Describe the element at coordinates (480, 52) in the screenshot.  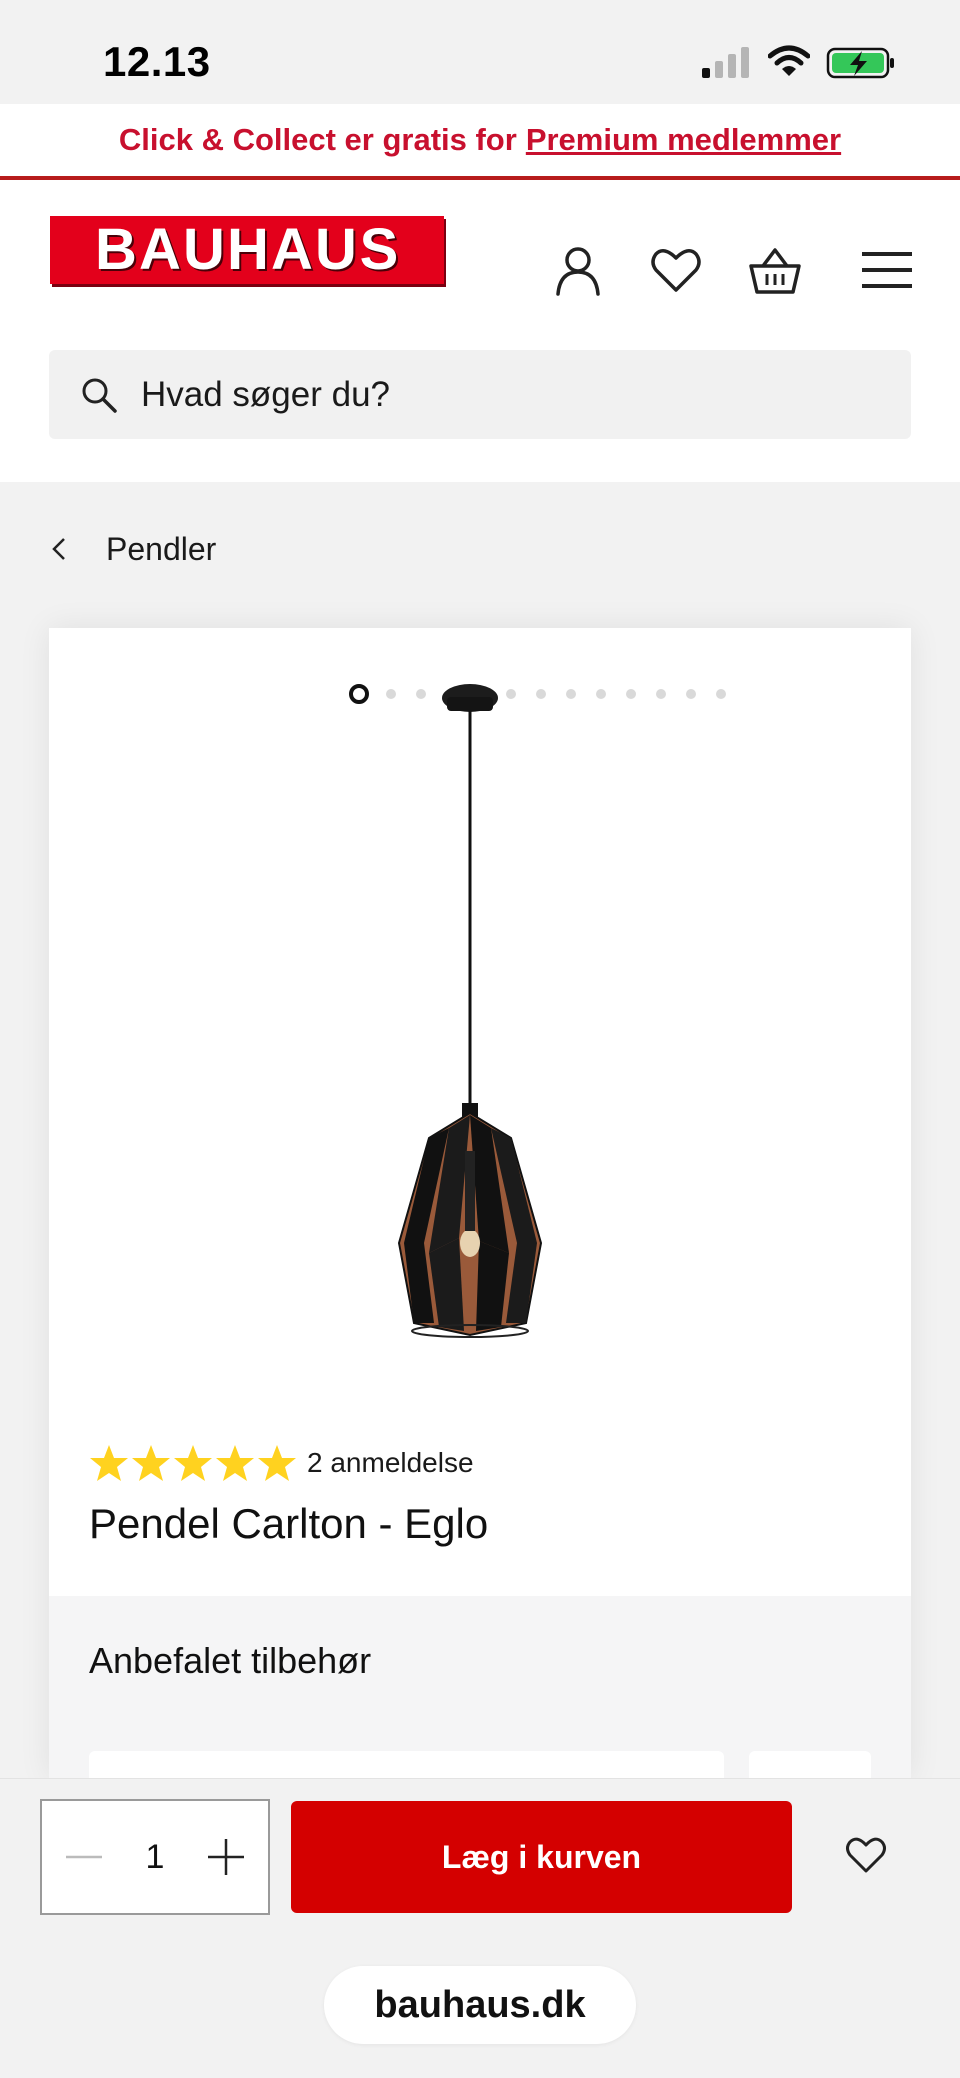
I see `status-bar: 12.13` at that location.